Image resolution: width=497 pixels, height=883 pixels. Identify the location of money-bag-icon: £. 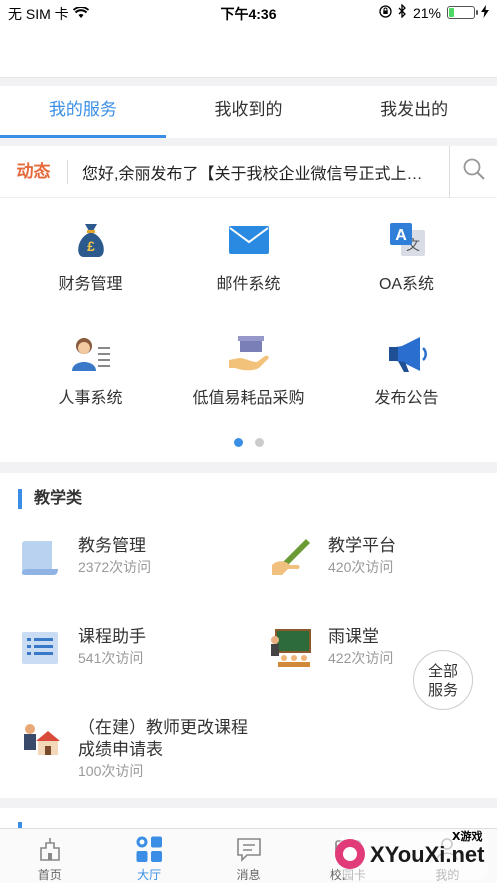
(91, 240).